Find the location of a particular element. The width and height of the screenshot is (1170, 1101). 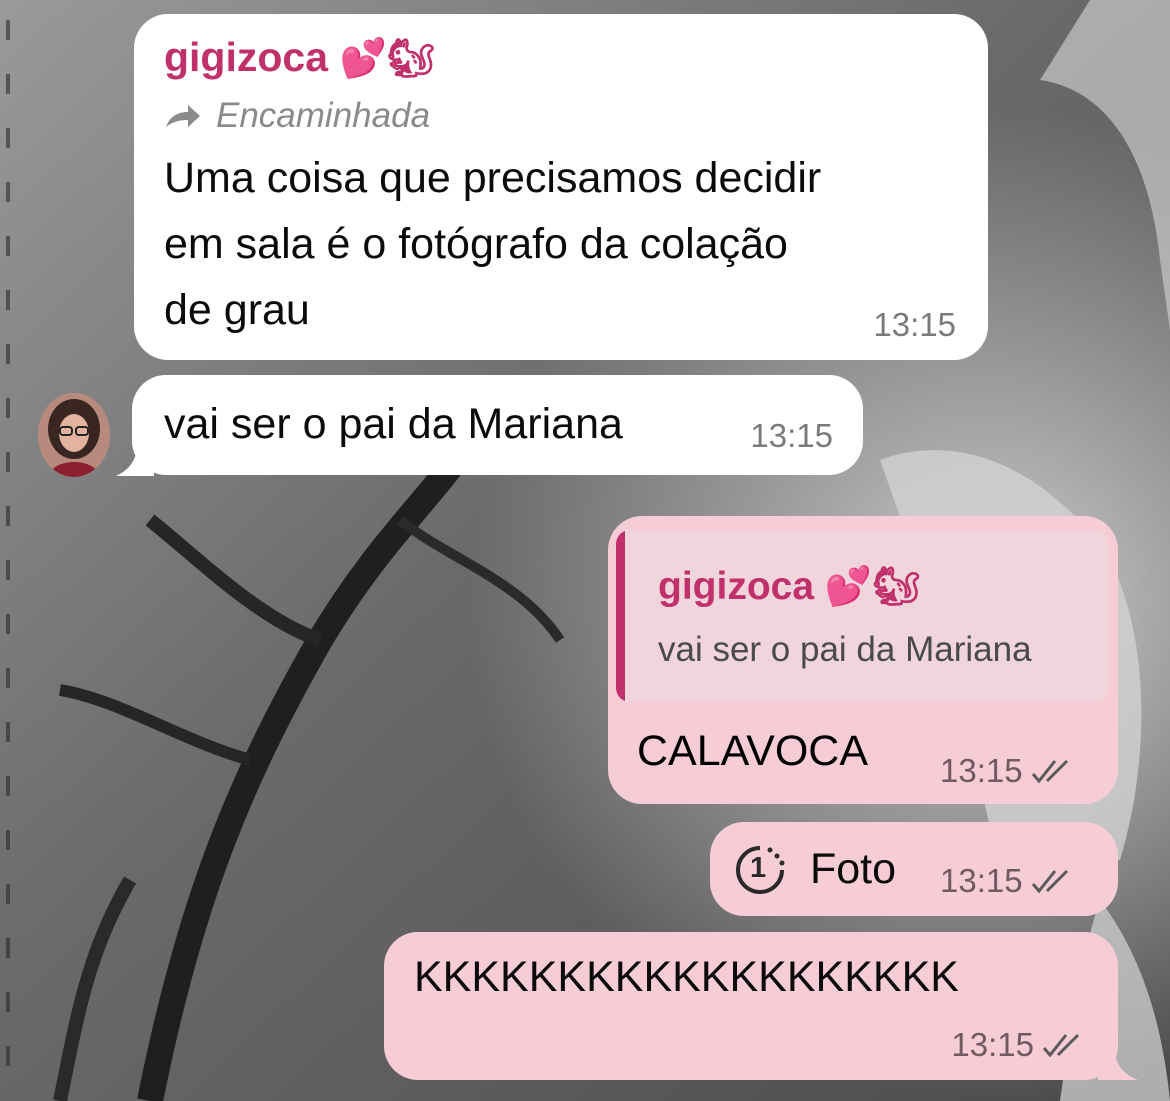

quoted-sender-emoji: 💕🐿 is located at coordinates (872, 587).